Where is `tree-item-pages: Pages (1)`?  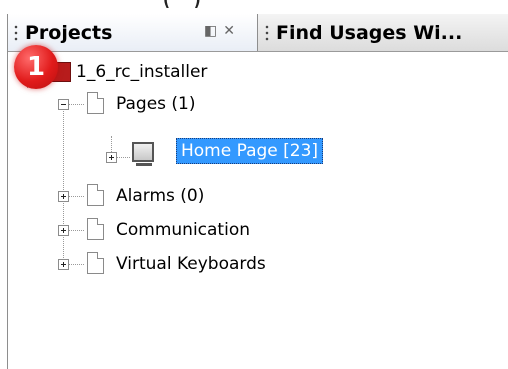 tree-item-pages: Pages (1) is located at coordinates (156, 104).